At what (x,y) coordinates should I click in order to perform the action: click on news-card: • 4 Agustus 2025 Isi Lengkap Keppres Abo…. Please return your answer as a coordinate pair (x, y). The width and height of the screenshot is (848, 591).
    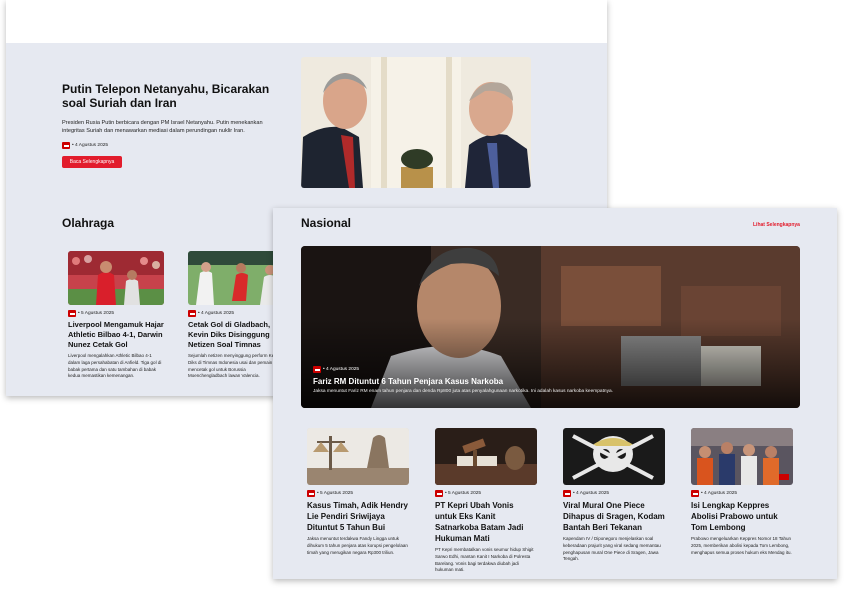
    Looking at the image, I should click on (742, 492).